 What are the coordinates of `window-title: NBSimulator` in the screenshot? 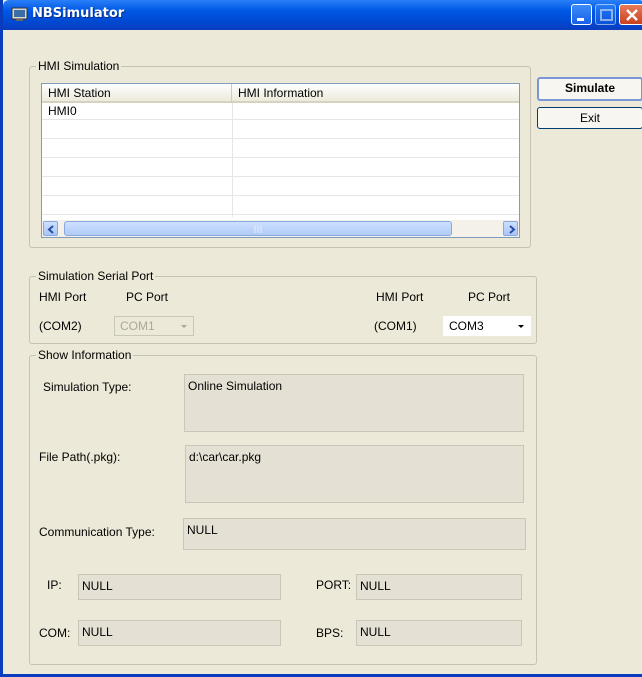 It's located at (78, 13).